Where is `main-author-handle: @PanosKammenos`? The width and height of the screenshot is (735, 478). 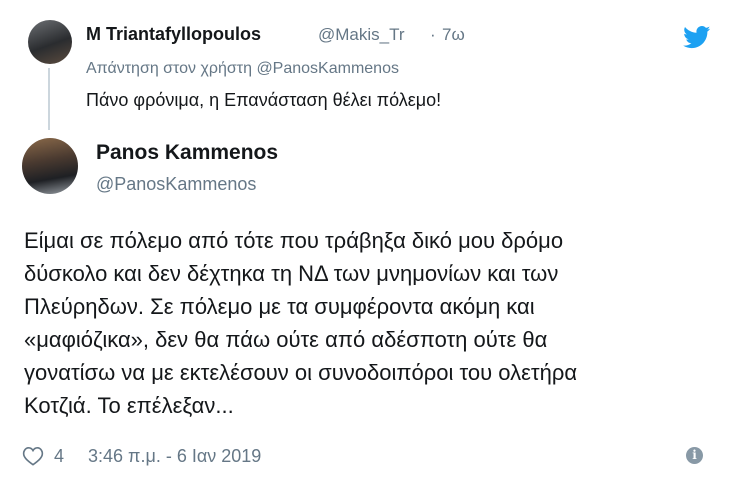
main-author-handle: @PanosKammenos is located at coordinates (176, 184).